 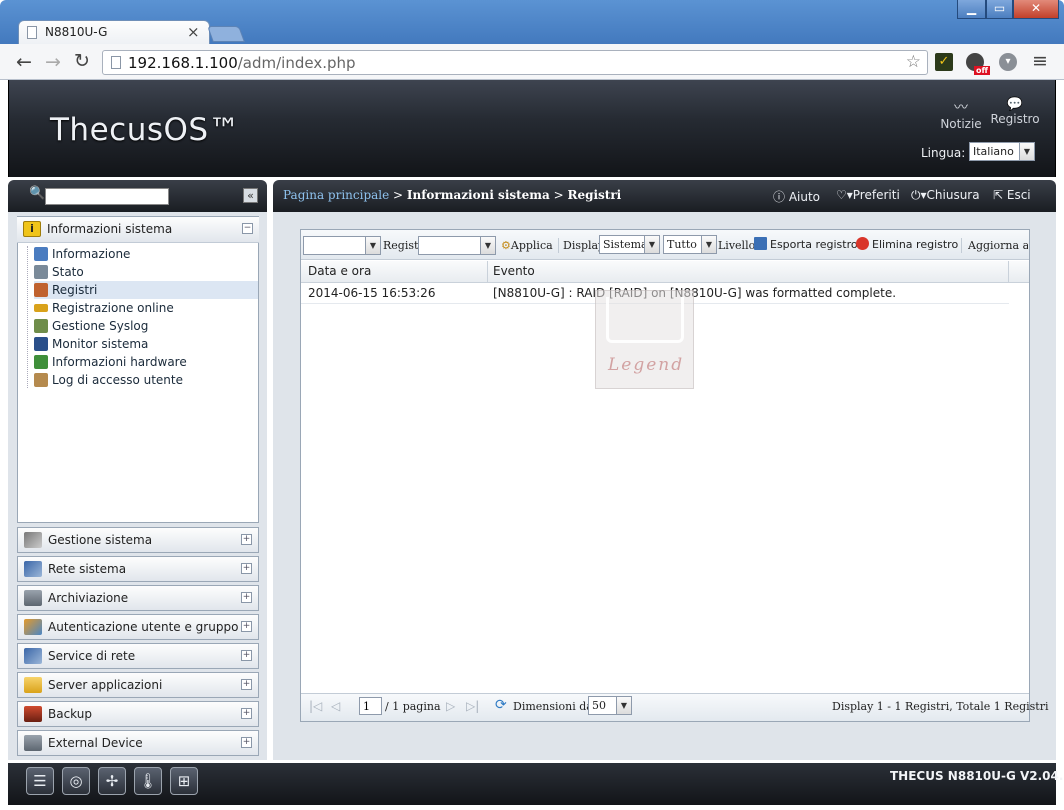 What do you see at coordinates (296, 63) in the screenshot?
I see `url-path: /adm/index.php` at bounding box center [296, 63].